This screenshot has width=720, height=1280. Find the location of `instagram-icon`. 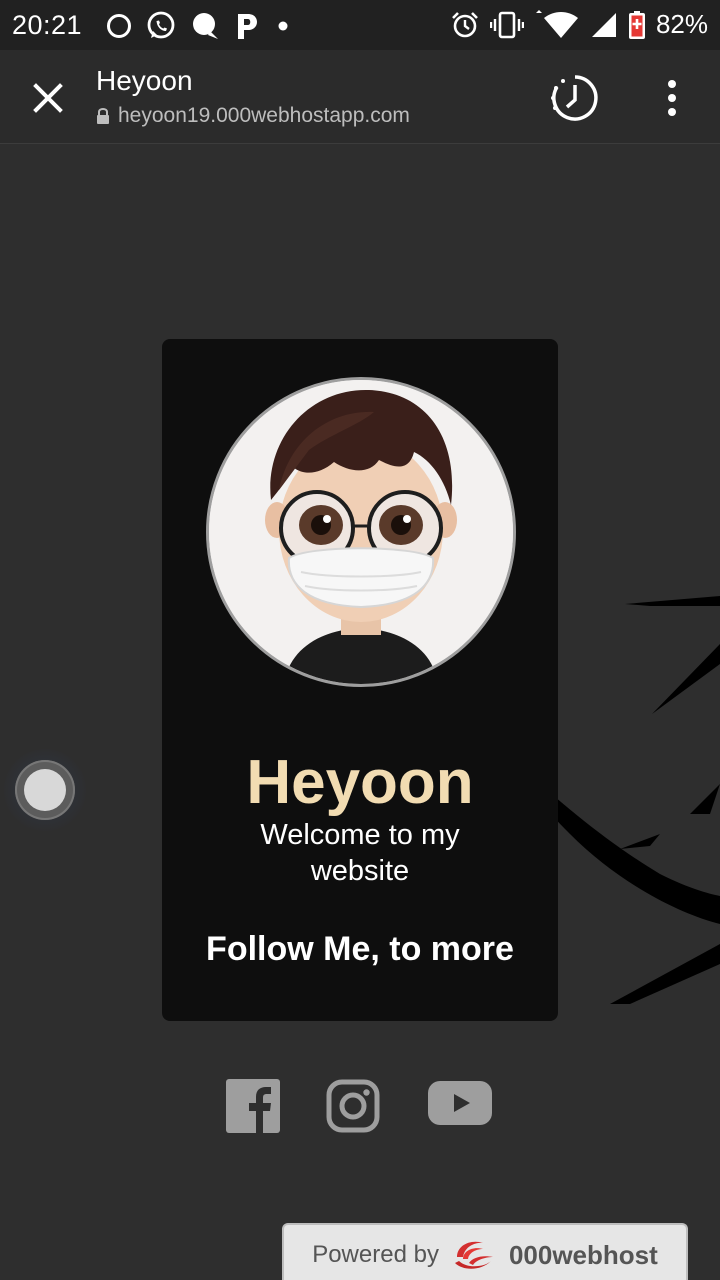

instagram-icon is located at coordinates (353, 1106).